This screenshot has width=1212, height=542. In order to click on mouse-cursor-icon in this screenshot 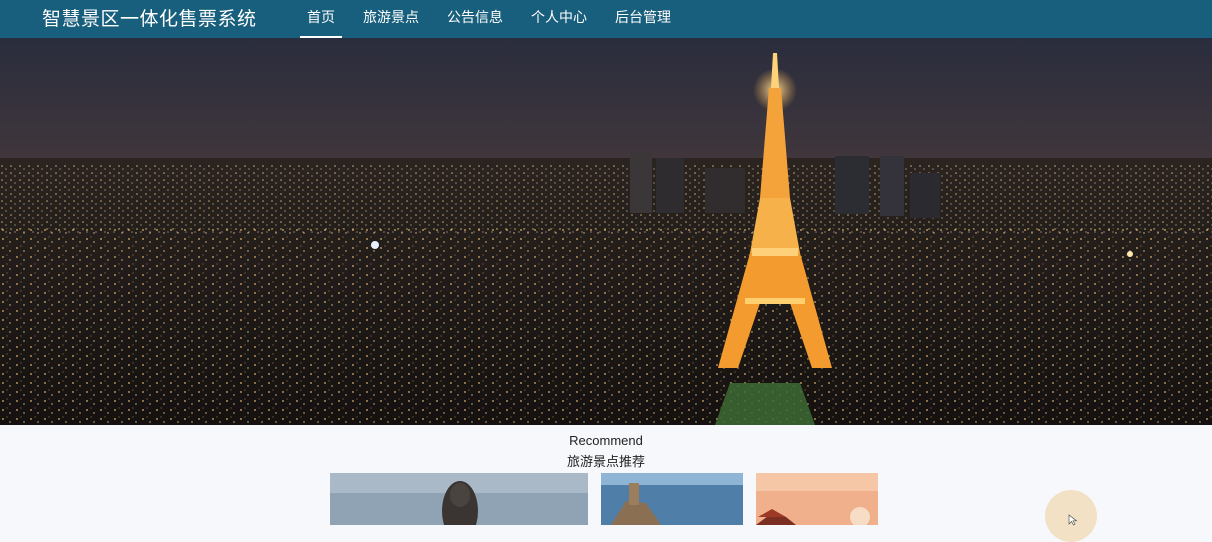, I will do `click(1073, 520)`.